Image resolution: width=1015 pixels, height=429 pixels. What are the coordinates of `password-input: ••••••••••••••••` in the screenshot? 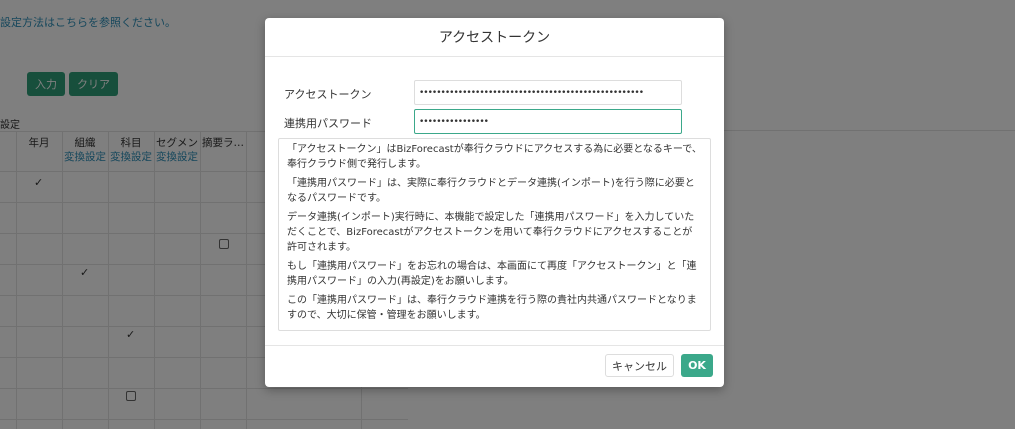 It's located at (548, 121).